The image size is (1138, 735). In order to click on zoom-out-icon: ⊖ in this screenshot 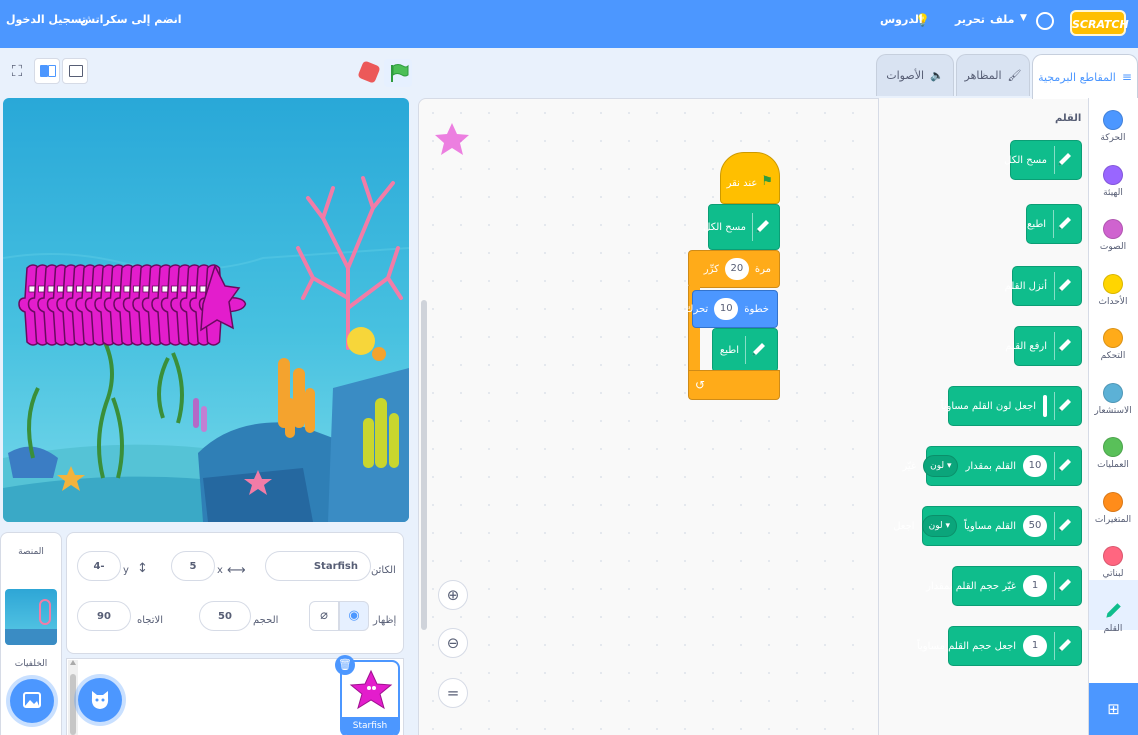, I will do `click(453, 643)`.